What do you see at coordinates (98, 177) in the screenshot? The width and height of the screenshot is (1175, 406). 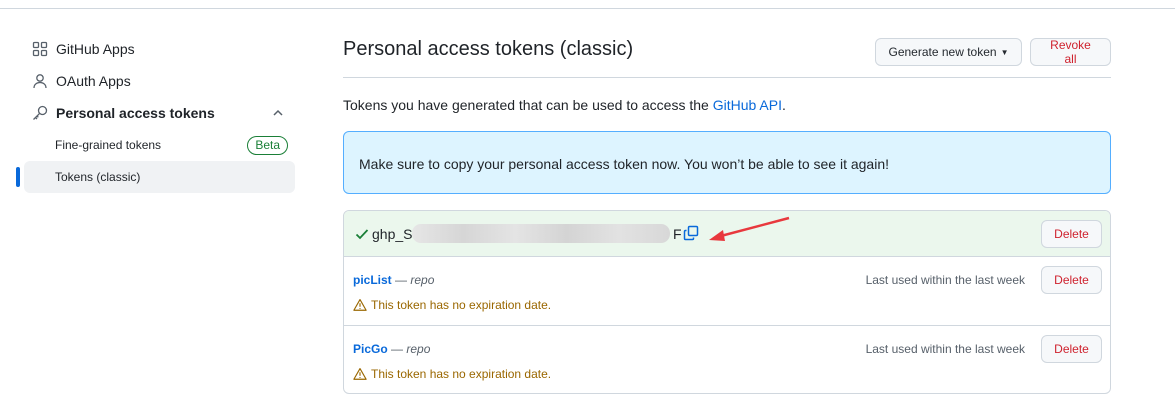 I see `sidebar-subitem-label: Tokens (classic)` at bounding box center [98, 177].